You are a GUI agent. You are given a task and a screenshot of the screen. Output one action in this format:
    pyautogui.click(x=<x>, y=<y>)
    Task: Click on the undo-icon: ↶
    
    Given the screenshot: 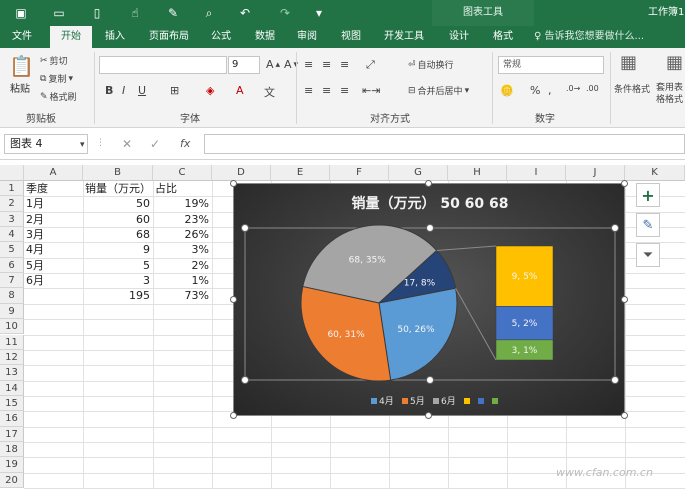 What is the action you would take?
    pyautogui.click(x=245, y=13)
    